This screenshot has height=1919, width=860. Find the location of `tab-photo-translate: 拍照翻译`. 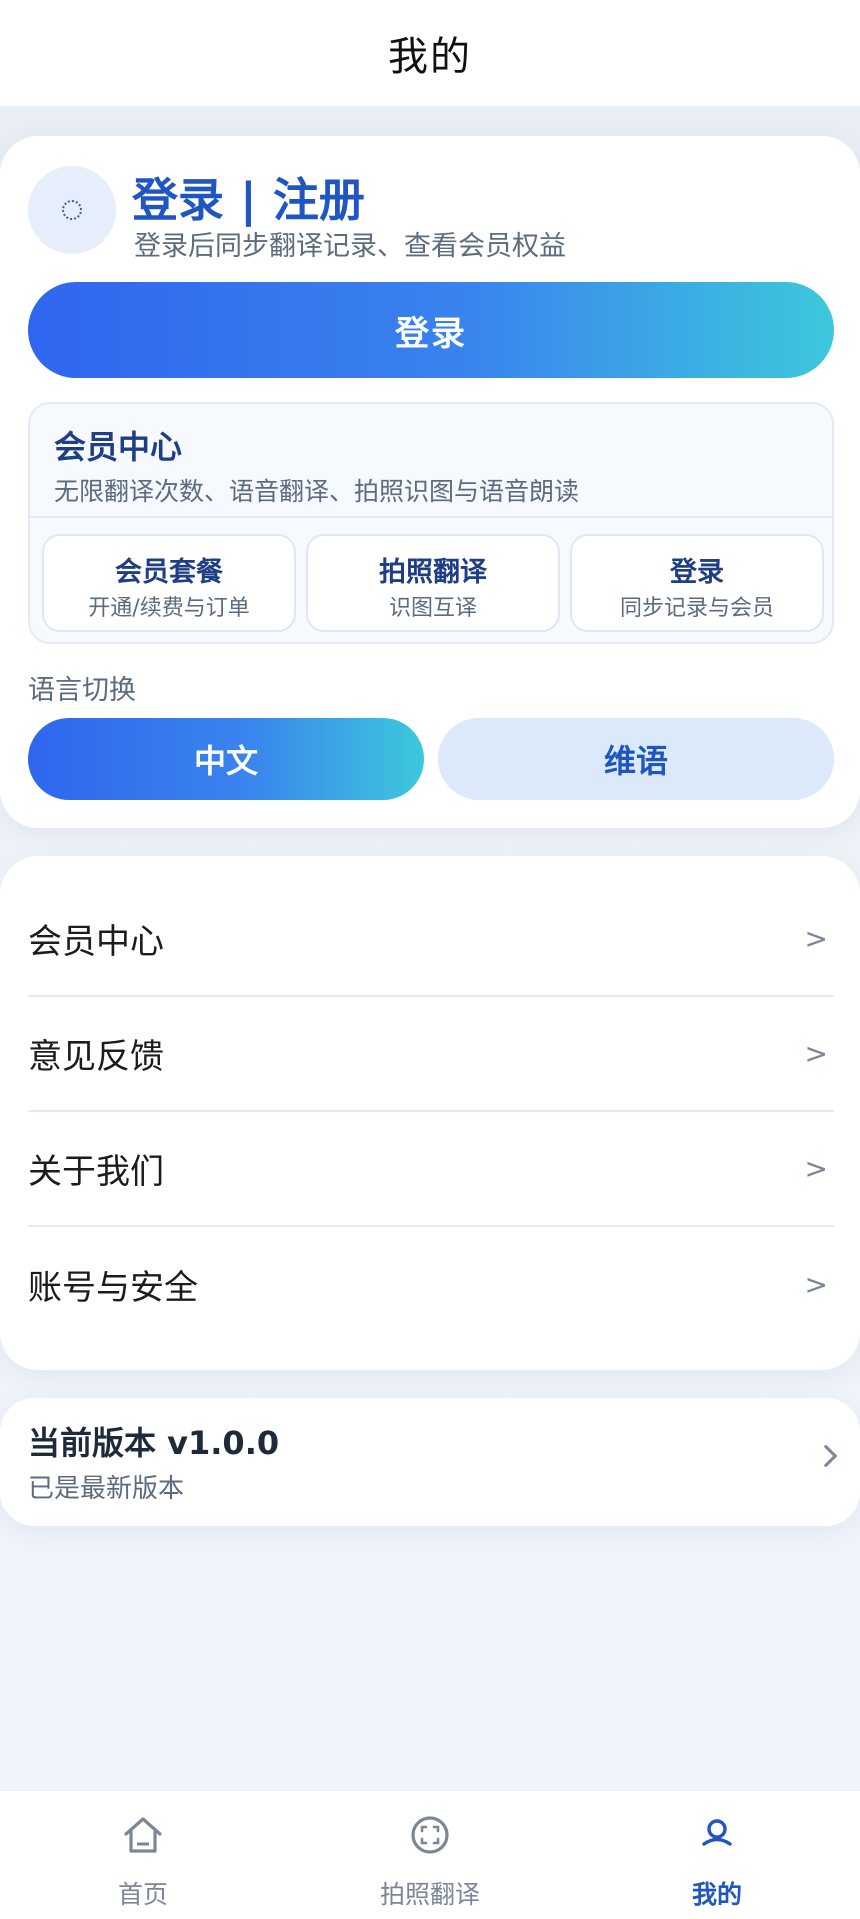

tab-photo-translate: 拍照翻译 is located at coordinates (430, 1855).